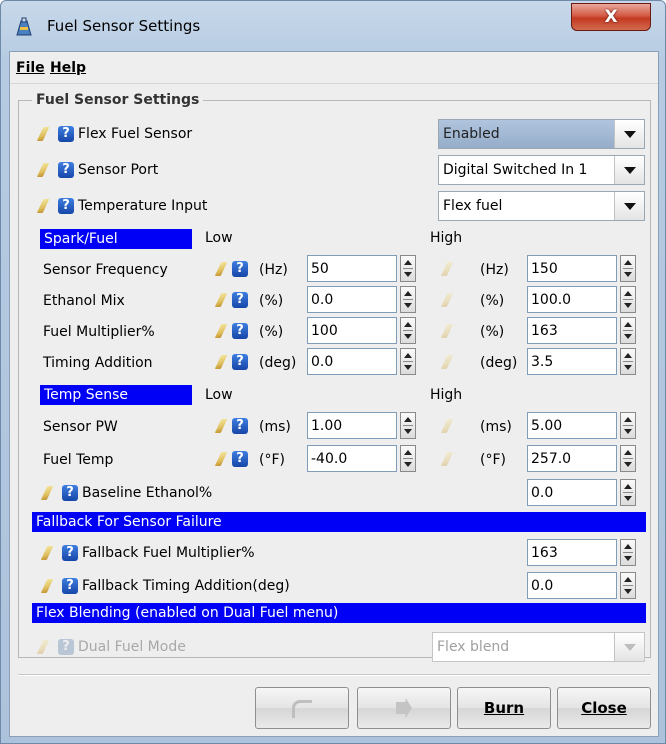 This screenshot has width=666, height=744. What do you see at coordinates (24, 26) in the screenshot?
I see `app-icon` at bounding box center [24, 26].